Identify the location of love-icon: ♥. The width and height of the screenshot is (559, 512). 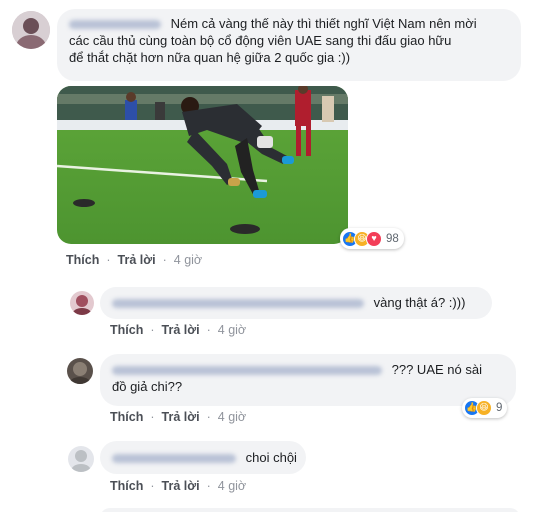
(374, 238).